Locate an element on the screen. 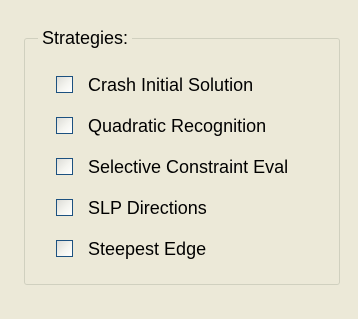 The width and height of the screenshot is (358, 319). quadratic-recognition-option: Quadratic Recognition is located at coordinates (172, 125).